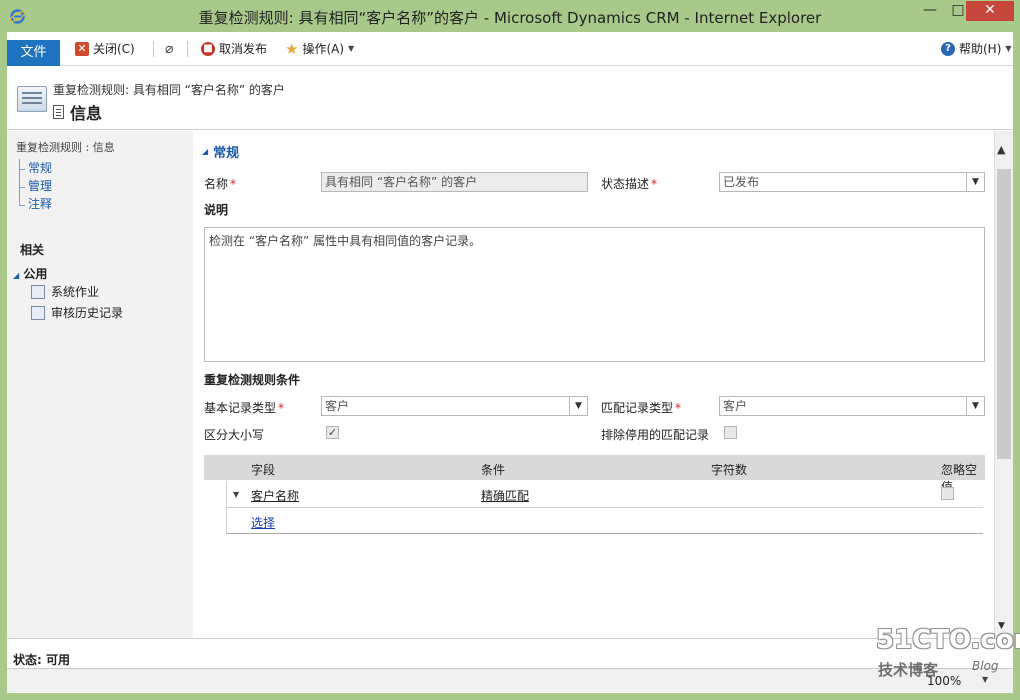 Image resolution: width=1020 pixels, height=700 pixels. I want to click on nav-tree-line, so click(19, 182).